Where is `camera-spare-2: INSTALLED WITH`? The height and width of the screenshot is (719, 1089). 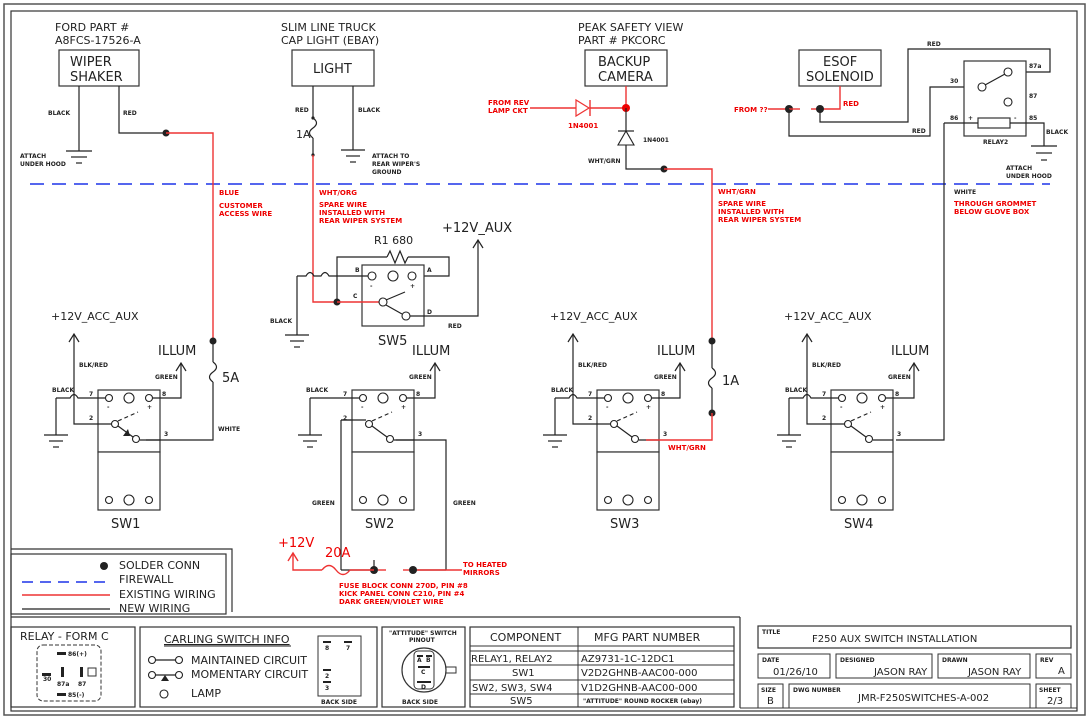 camera-spare-2: INSTALLED WITH is located at coordinates (751, 212).